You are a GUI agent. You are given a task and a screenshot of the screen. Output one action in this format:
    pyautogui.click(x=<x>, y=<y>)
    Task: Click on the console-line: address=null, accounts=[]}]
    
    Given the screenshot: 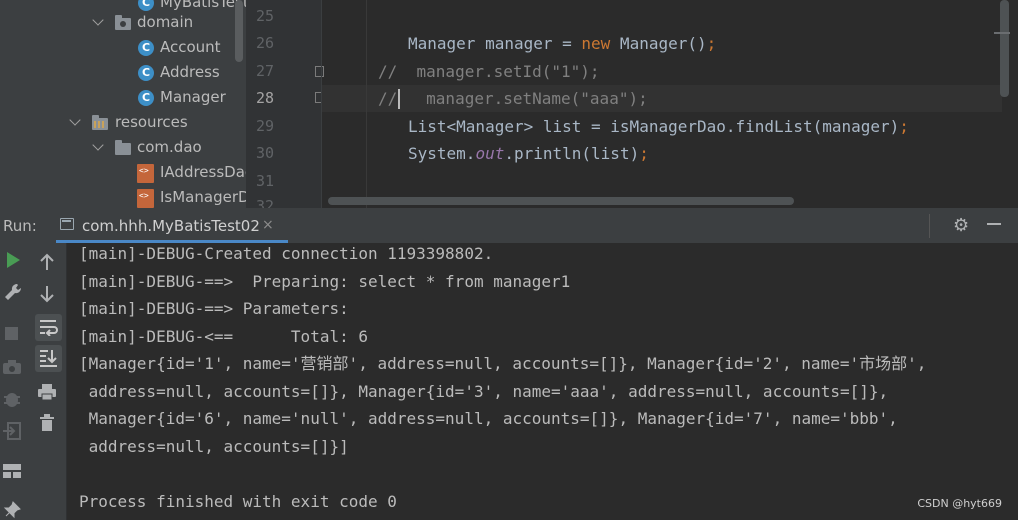 What is the action you would take?
    pyautogui.click(x=214, y=446)
    